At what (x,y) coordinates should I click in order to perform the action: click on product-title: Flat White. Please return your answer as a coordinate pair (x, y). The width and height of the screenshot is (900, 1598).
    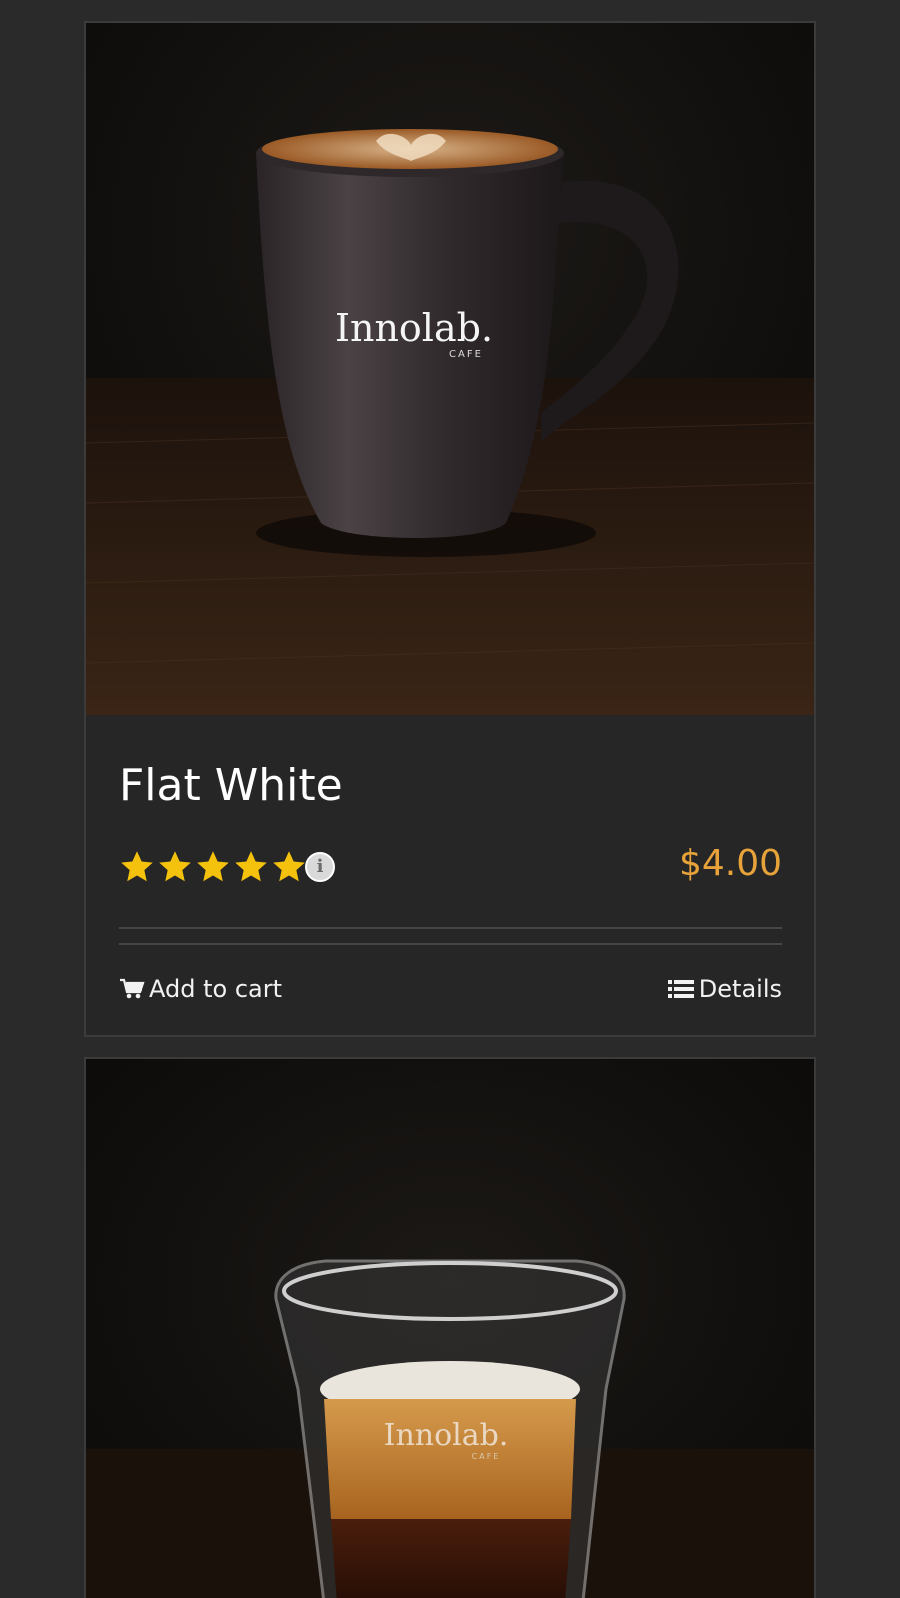
    Looking at the image, I should click on (231, 786).